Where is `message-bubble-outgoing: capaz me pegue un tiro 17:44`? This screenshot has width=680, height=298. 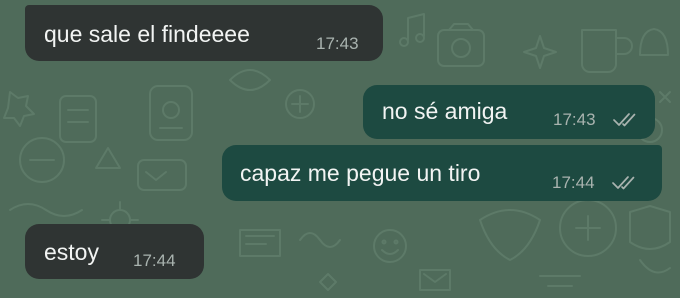 message-bubble-outgoing: capaz me pegue un tiro 17:44 is located at coordinates (442, 173).